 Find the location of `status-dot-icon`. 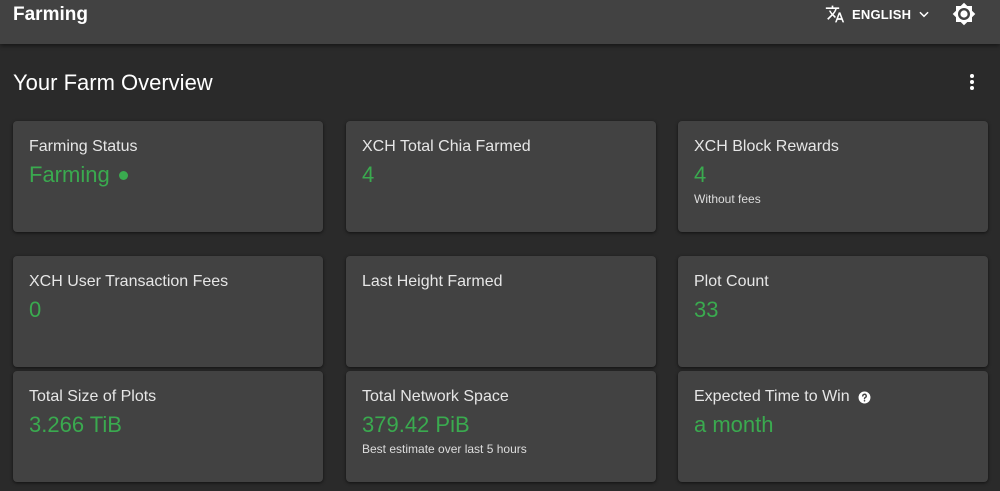

status-dot-icon is located at coordinates (123, 175).